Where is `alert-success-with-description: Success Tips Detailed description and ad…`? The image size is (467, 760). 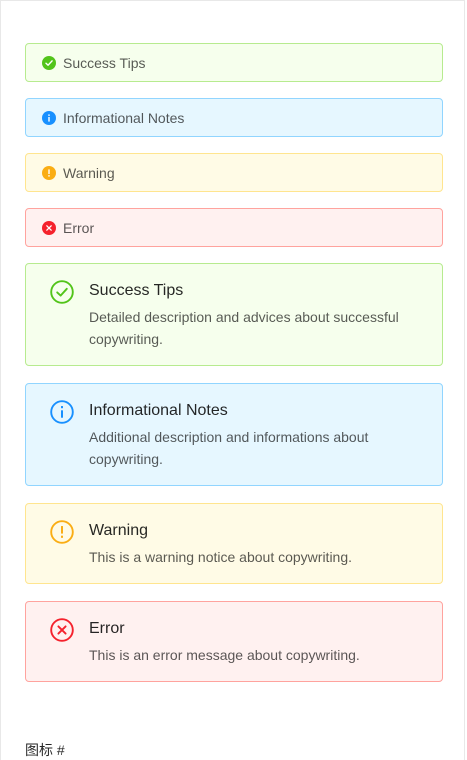
alert-success-with-description: Success Tips Detailed description and ad… is located at coordinates (234, 314).